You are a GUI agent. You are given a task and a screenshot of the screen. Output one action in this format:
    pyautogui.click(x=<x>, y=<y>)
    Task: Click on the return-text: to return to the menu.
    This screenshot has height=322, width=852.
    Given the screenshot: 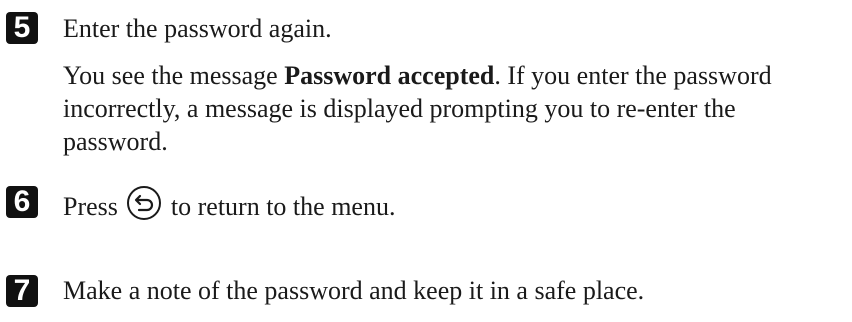 What is the action you would take?
    pyautogui.click(x=283, y=206)
    